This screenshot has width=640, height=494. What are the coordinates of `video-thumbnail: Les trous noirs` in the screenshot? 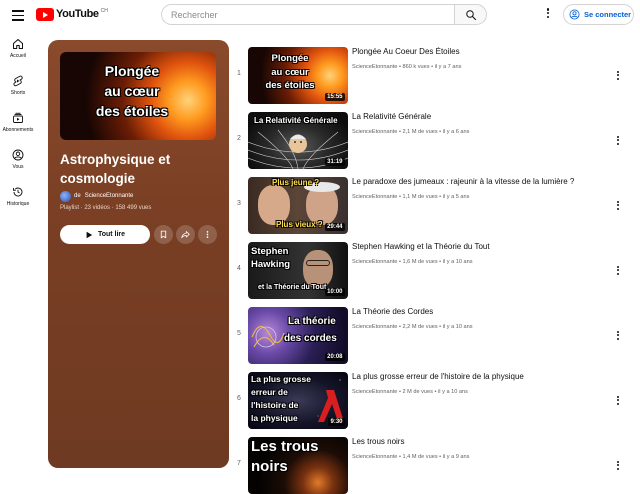 It's located at (298, 465).